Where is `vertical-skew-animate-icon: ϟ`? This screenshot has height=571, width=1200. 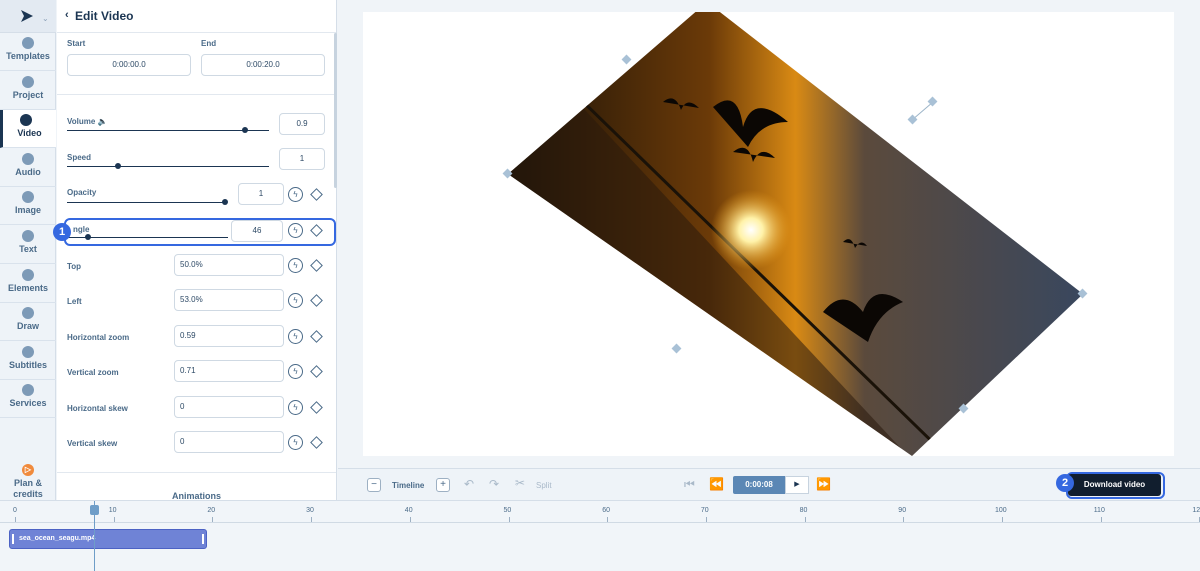 vertical-skew-animate-icon: ϟ is located at coordinates (295, 442).